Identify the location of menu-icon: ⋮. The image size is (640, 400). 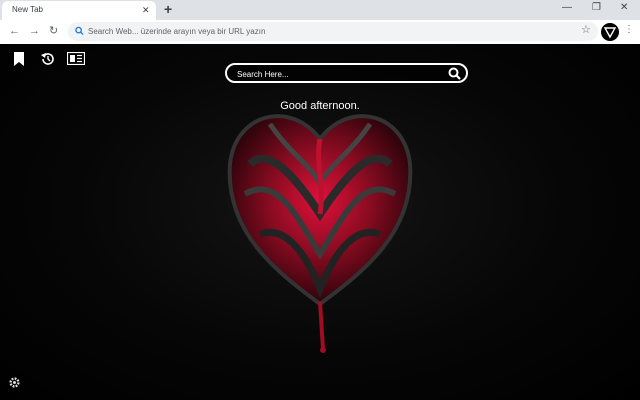
(629, 30).